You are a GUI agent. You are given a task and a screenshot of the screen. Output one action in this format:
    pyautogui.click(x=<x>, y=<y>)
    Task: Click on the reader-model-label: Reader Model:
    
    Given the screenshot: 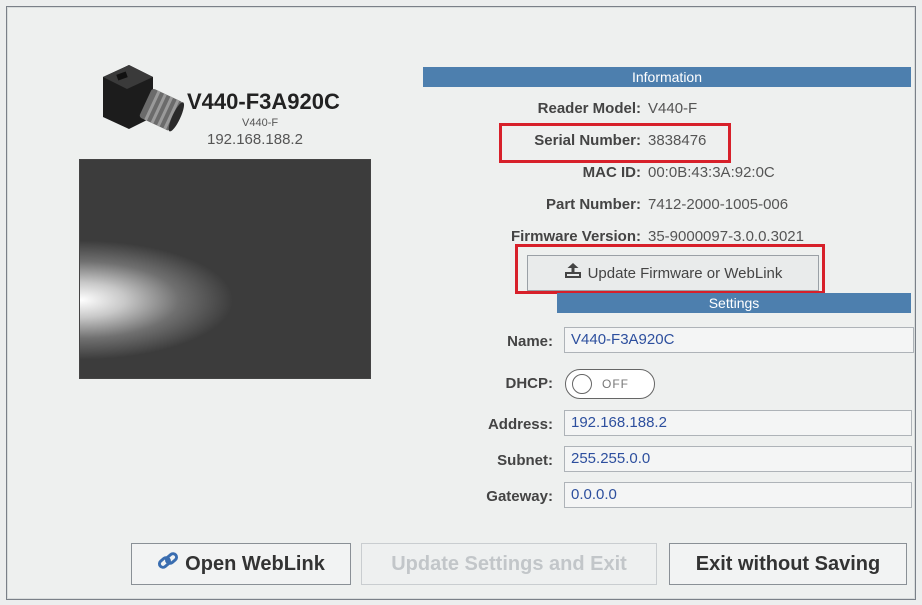 What is the action you would take?
    pyautogui.click(x=589, y=108)
    